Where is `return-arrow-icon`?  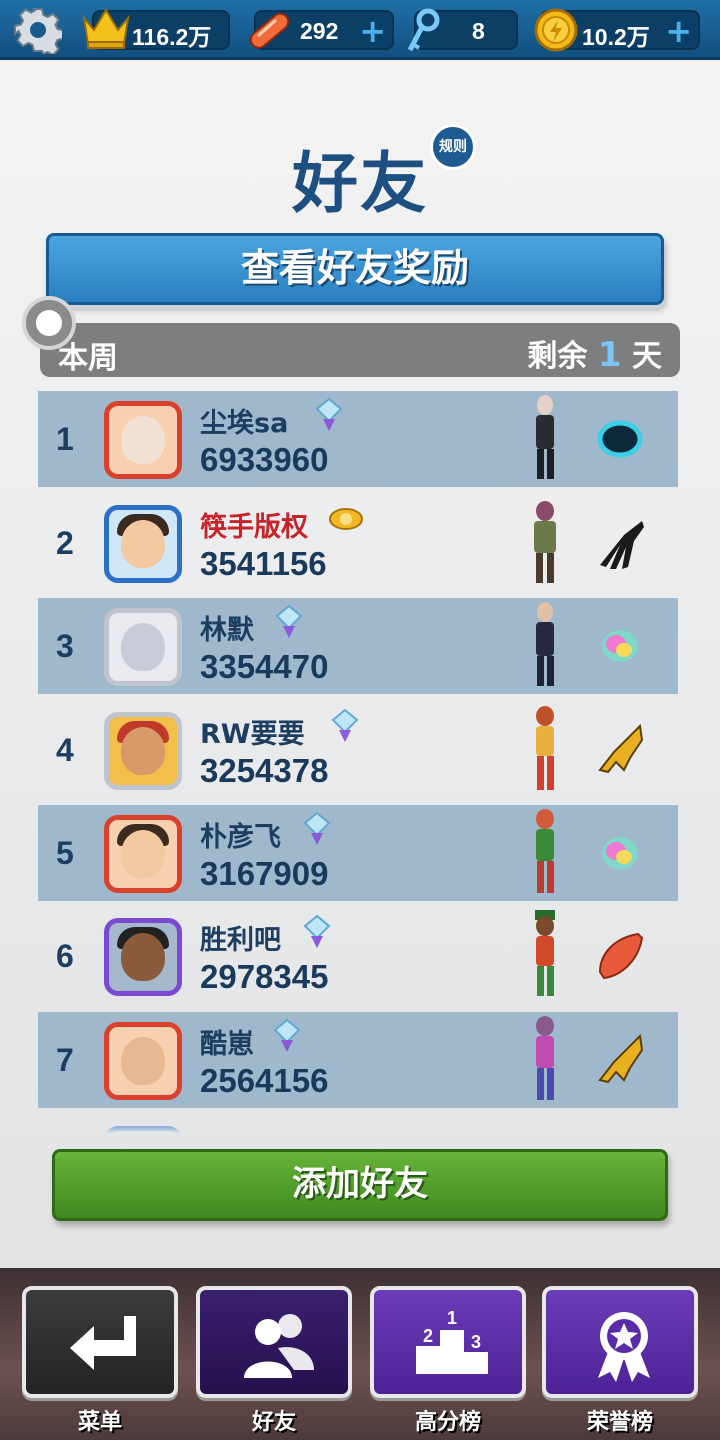 return-arrow-icon is located at coordinates (103, 1343).